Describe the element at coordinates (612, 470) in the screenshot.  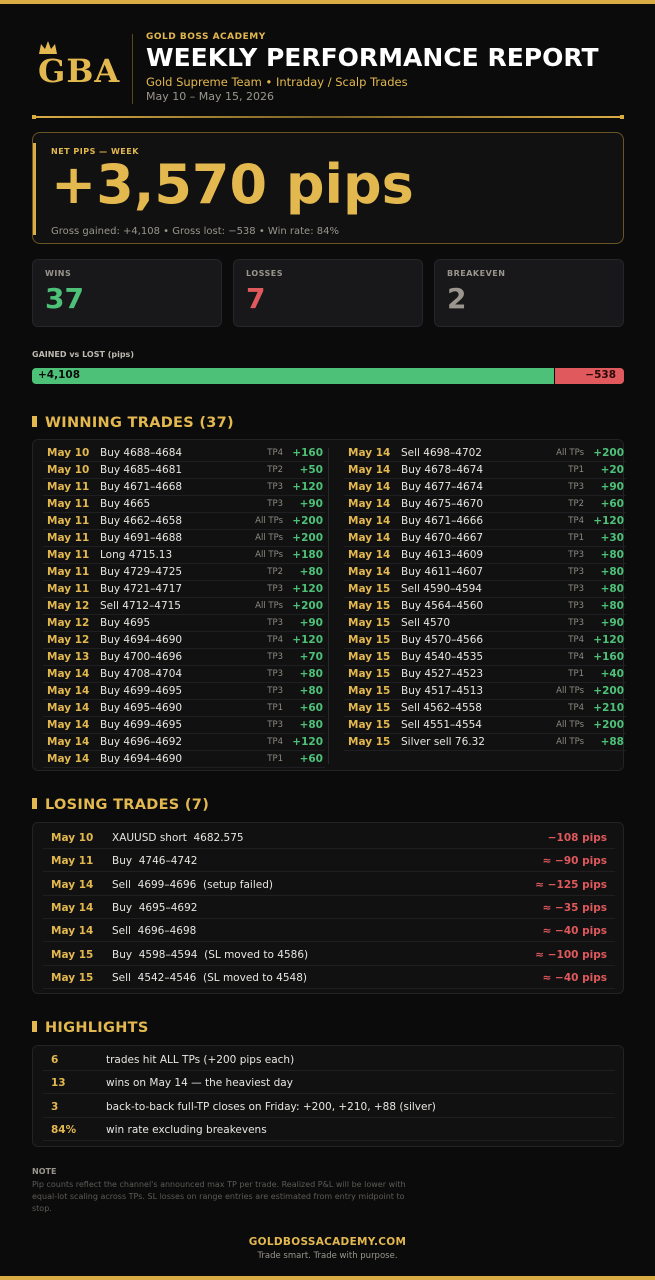
I see `trade-pips: +20` at that location.